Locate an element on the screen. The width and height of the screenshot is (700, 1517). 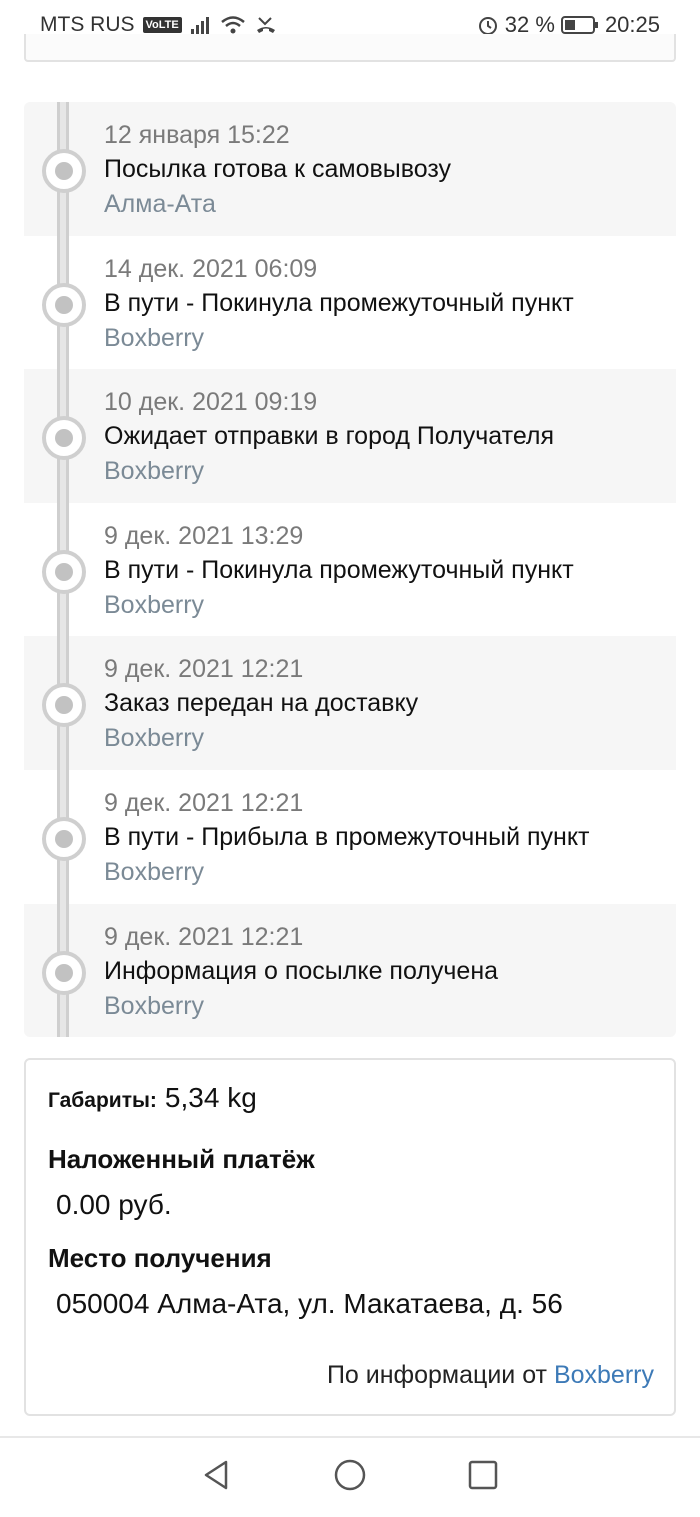
battery-icon is located at coordinates (579, 25).